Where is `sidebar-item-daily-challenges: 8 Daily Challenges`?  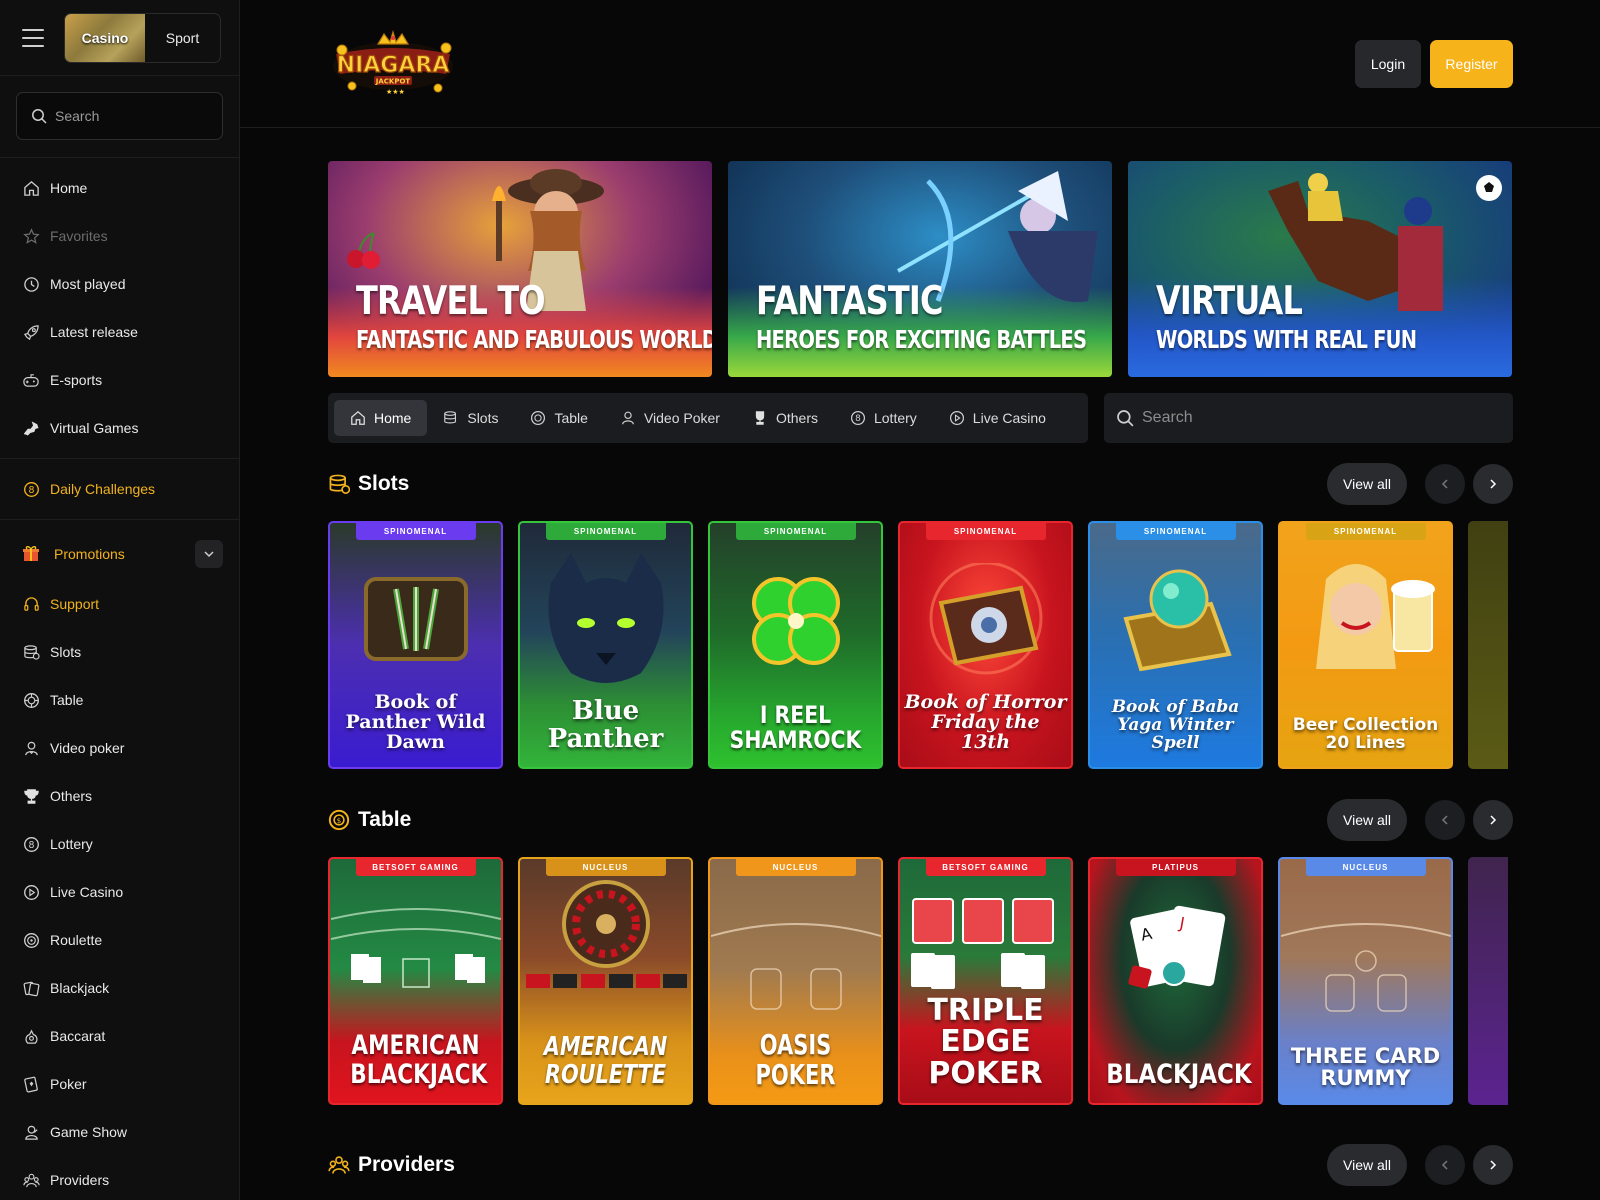
sidebar-item-daily-challenges: 8 Daily Challenges is located at coordinates (119, 489).